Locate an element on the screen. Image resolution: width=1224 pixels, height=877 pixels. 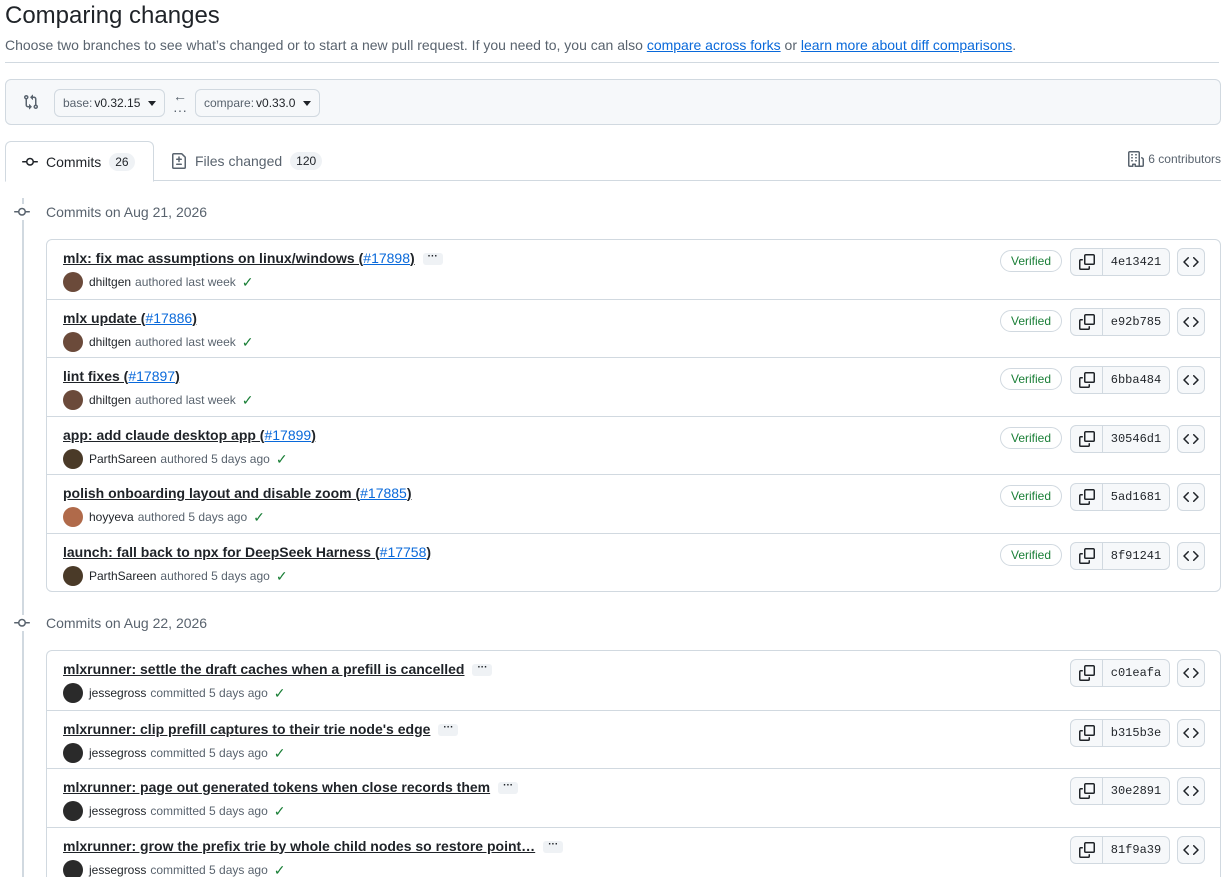
tab-files-changed: Files changed 120 is located at coordinates (246, 161).